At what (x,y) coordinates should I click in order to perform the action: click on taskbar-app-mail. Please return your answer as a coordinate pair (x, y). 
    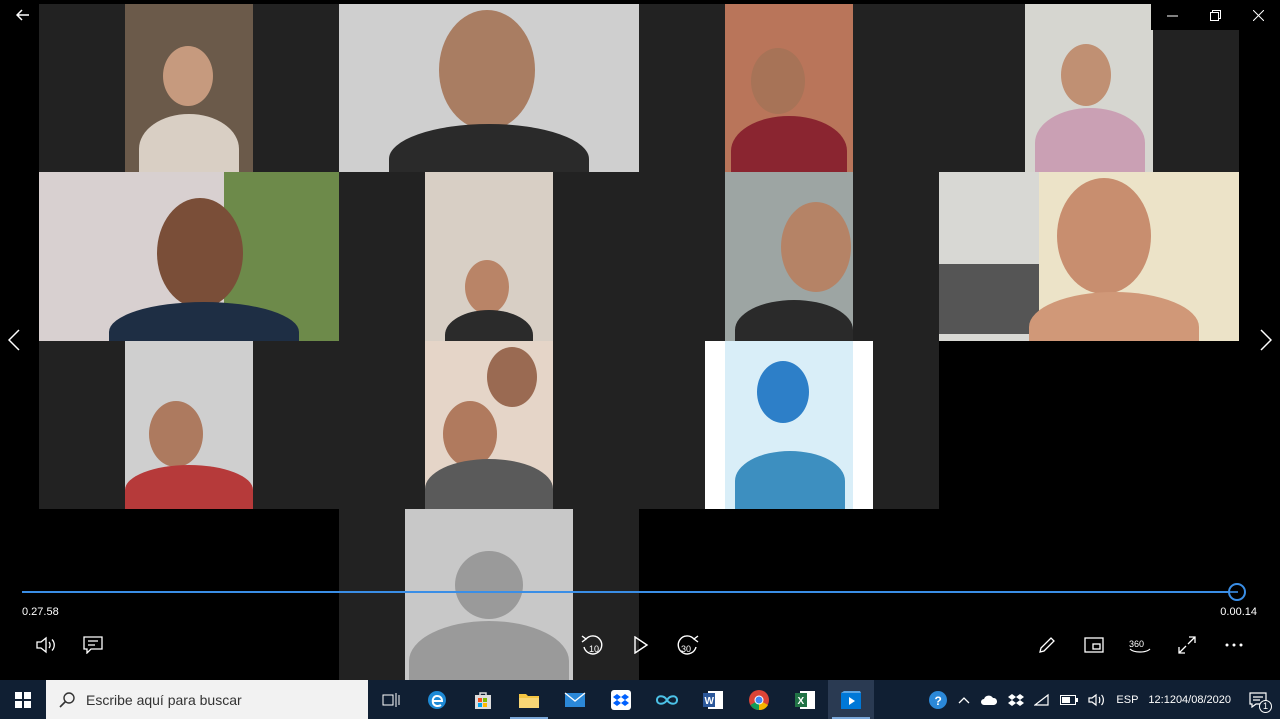
    Looking at the image, I should click on (575, 699).